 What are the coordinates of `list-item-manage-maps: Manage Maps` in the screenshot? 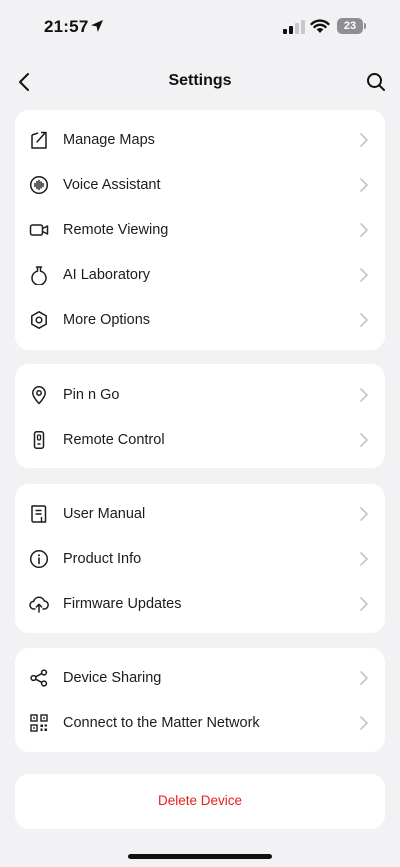 It's located at (200, 139).